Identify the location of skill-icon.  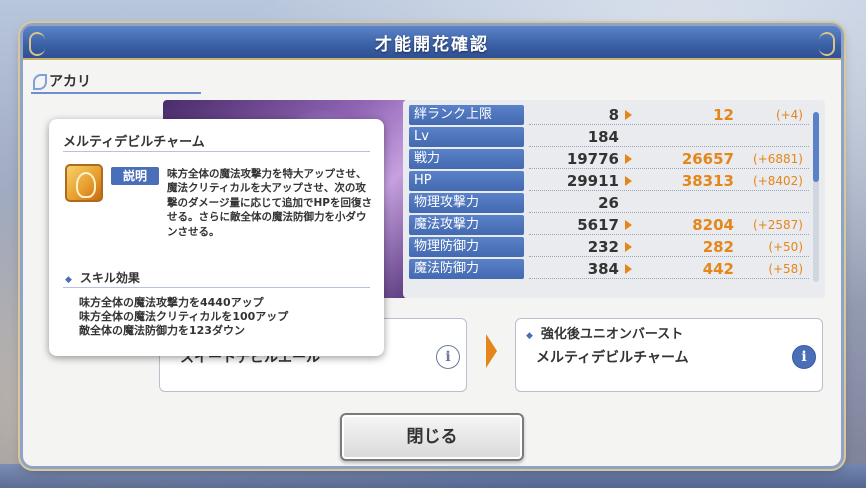
(84, 183).